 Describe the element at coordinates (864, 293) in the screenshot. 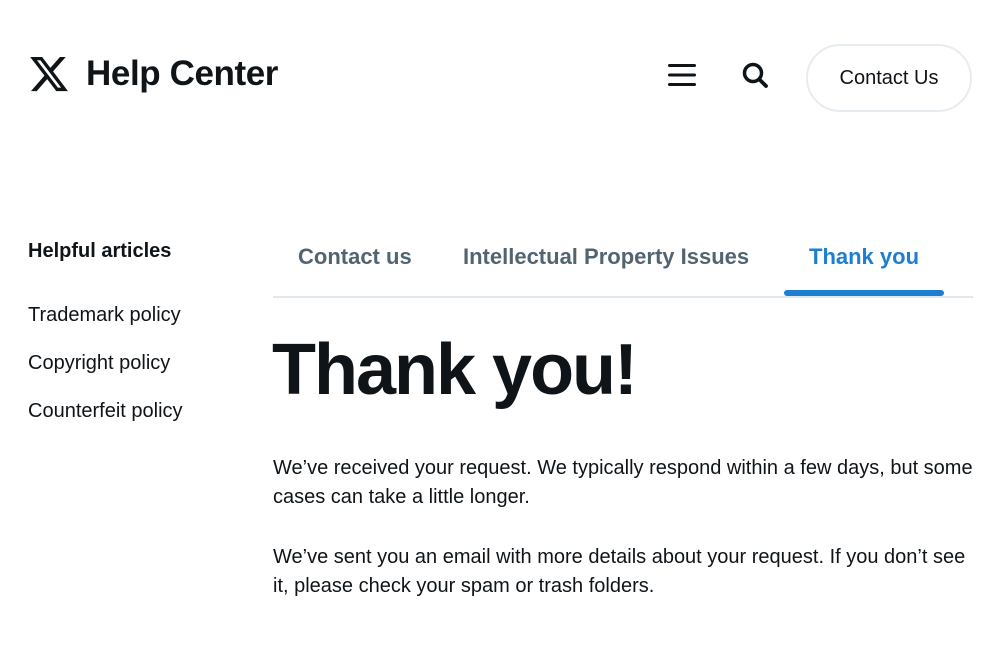

I see `active-tab-indicator` at that location.